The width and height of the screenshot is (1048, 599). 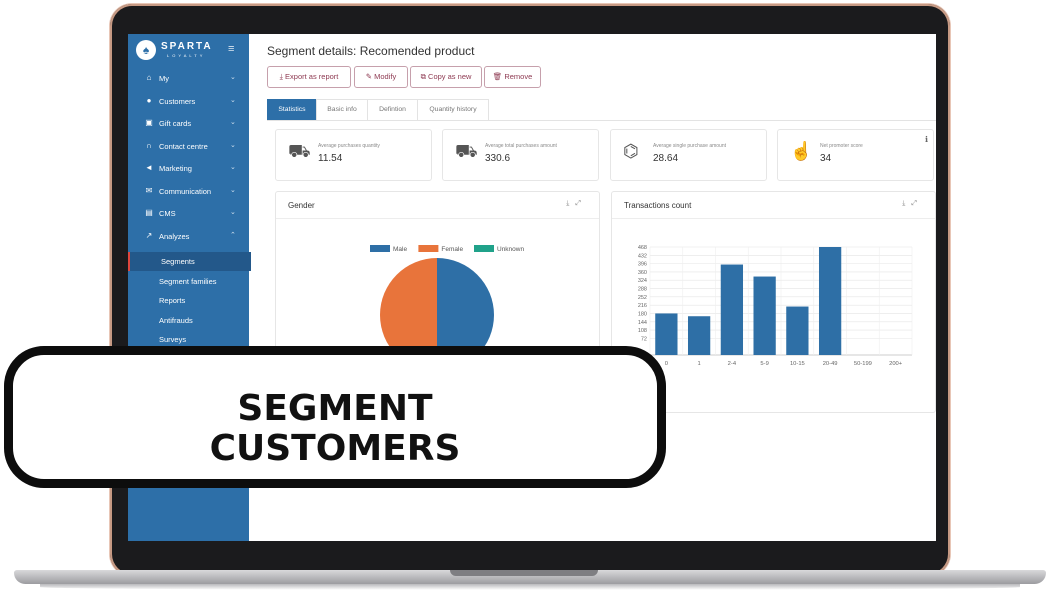 I want to click on sidebar-subitem-segments: Segments, so click(x=189, y=261).